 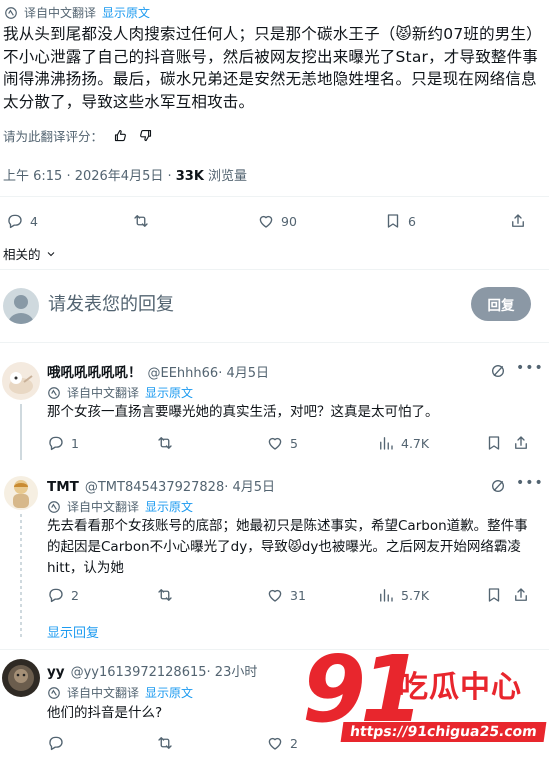 I want to click on views-action: 5.7K, so click(x=403, y=595).